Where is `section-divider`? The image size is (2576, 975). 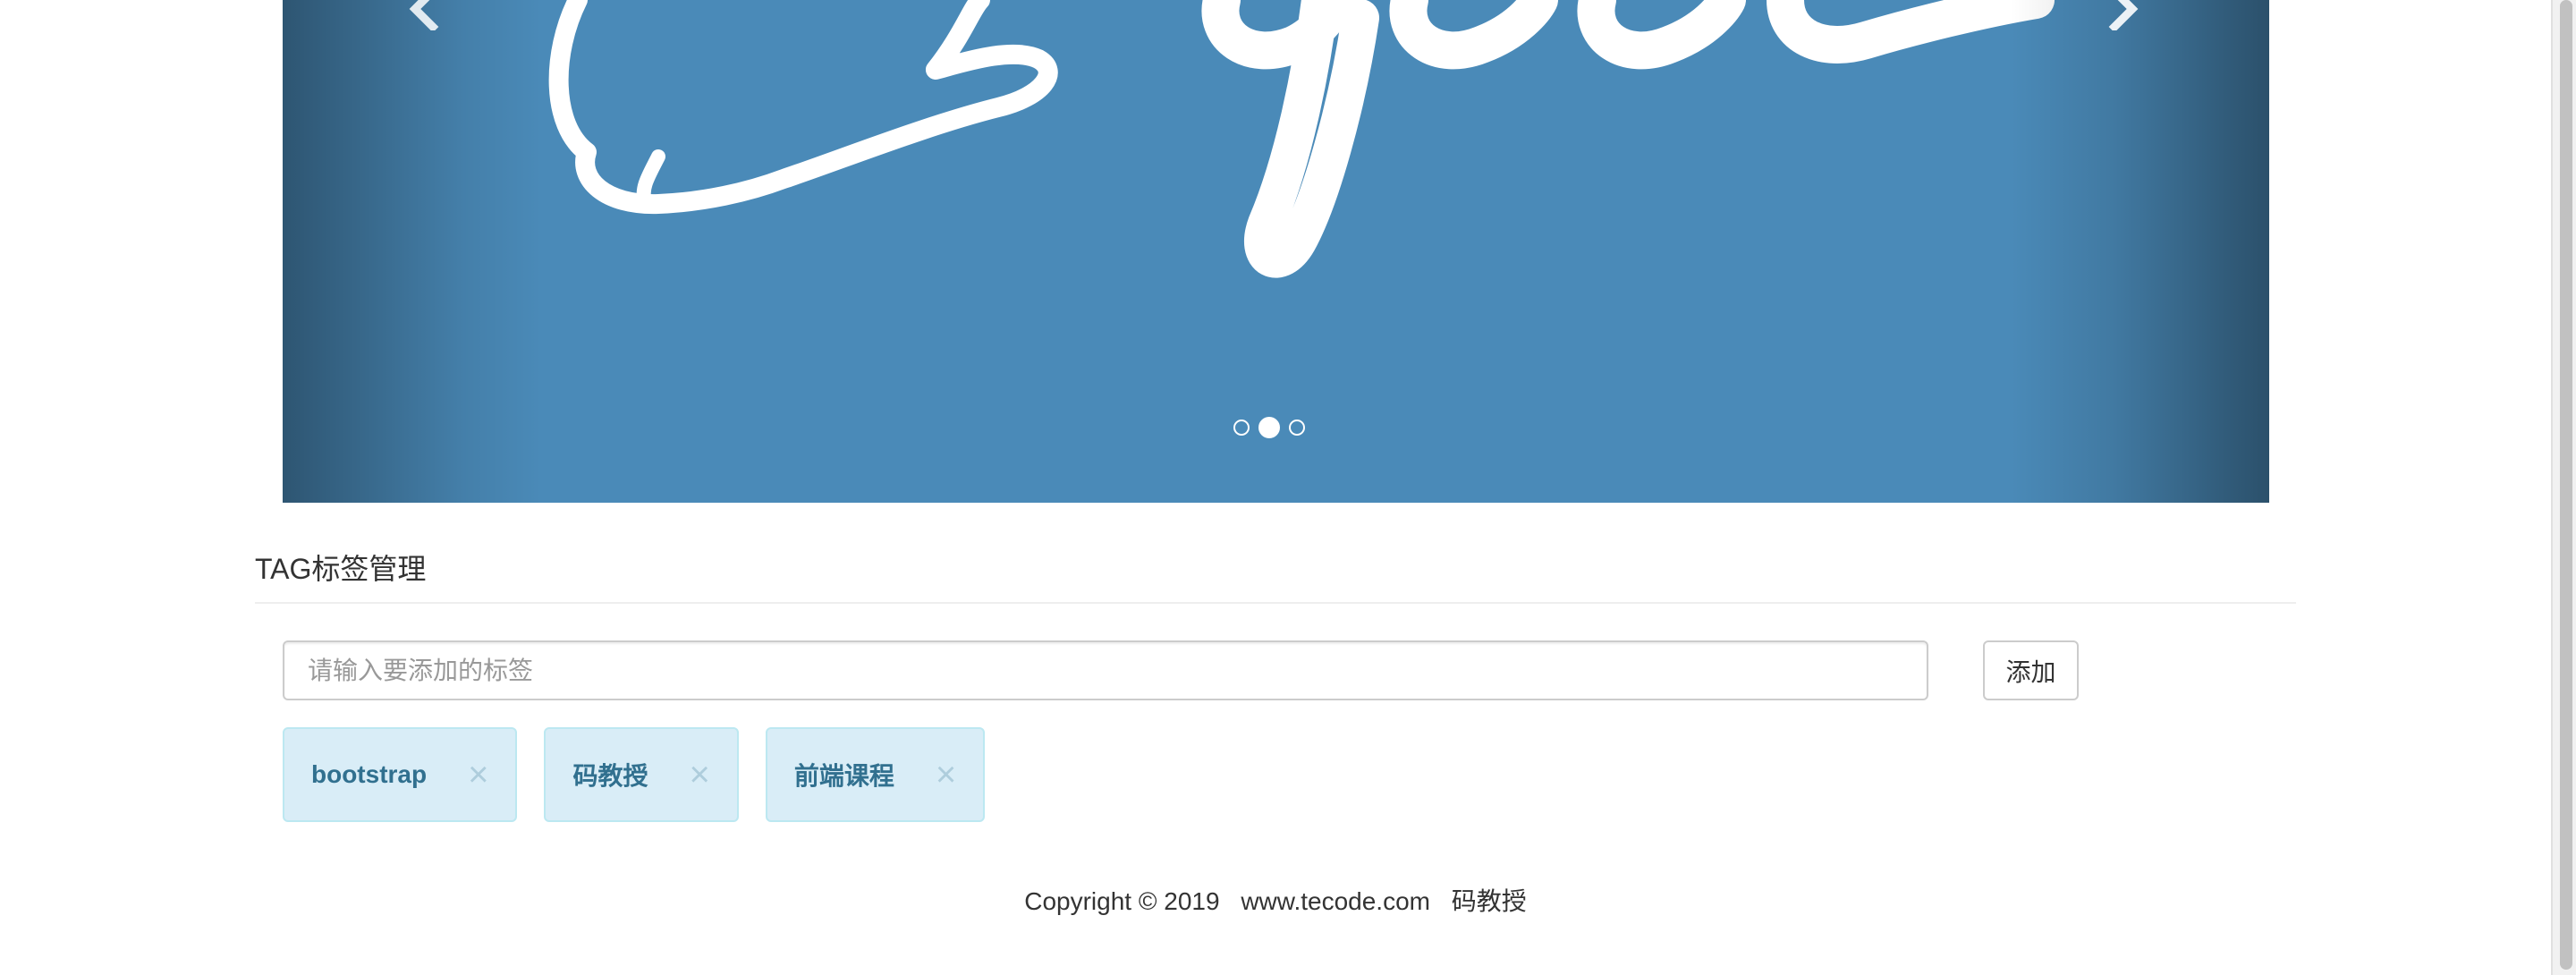 section-divider is located at coordinates (1275, 603).